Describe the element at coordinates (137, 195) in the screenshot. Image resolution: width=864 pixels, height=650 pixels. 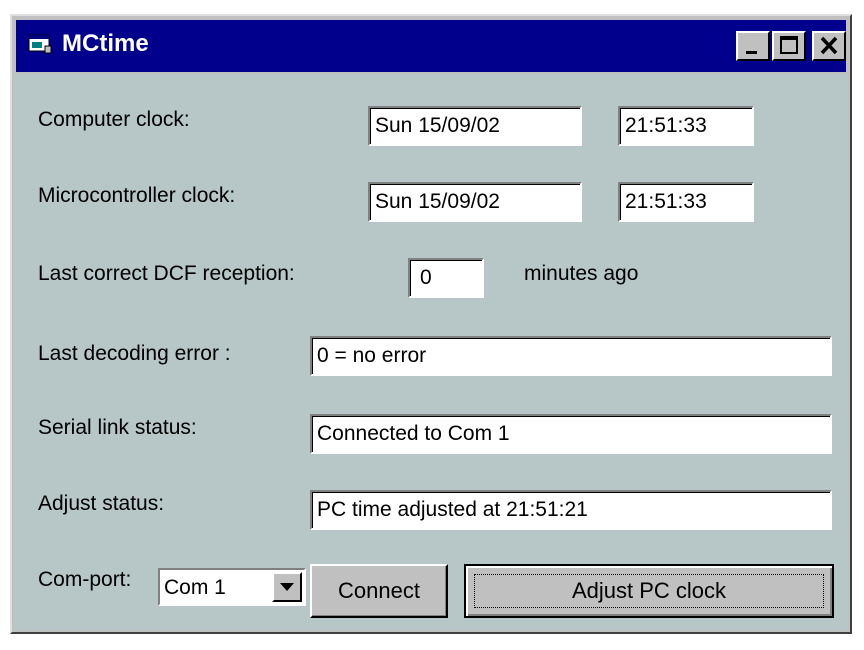
I see `microcontroller-clock-label: Microcontroller clock:` at that location.